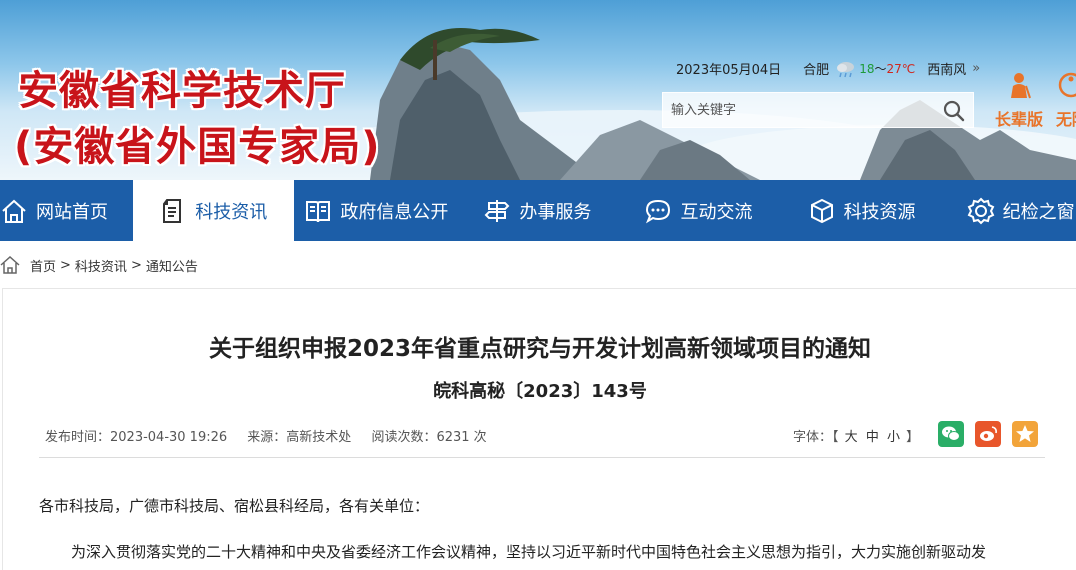 This screenshot has height=570, width=1076. Describe the element at coordinates (172, 265) in the screenshot. I see `breadcrumb-notices: 通知公告` at that location.